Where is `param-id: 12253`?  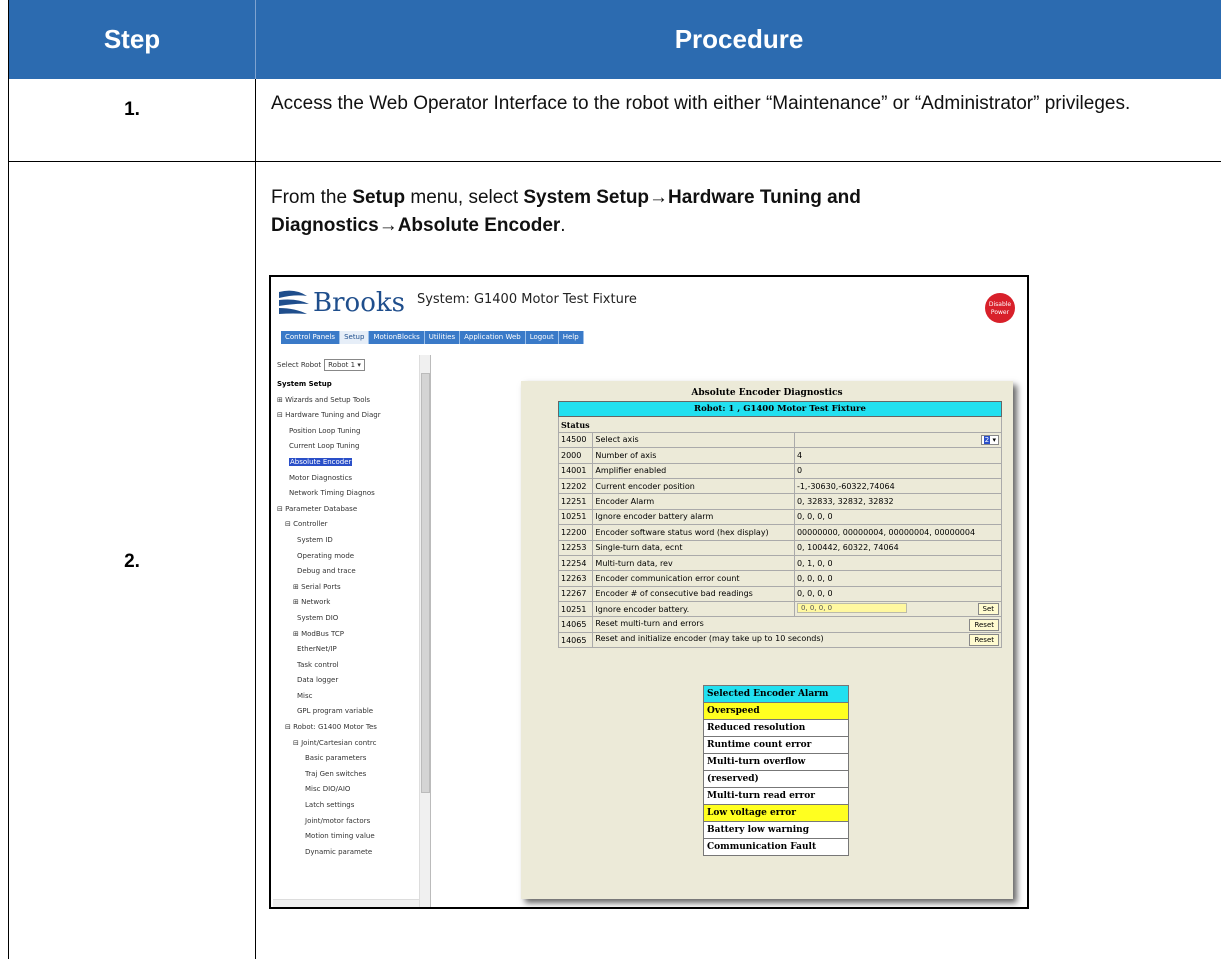 param-id: 12253 is located at coordinates (575, 547).